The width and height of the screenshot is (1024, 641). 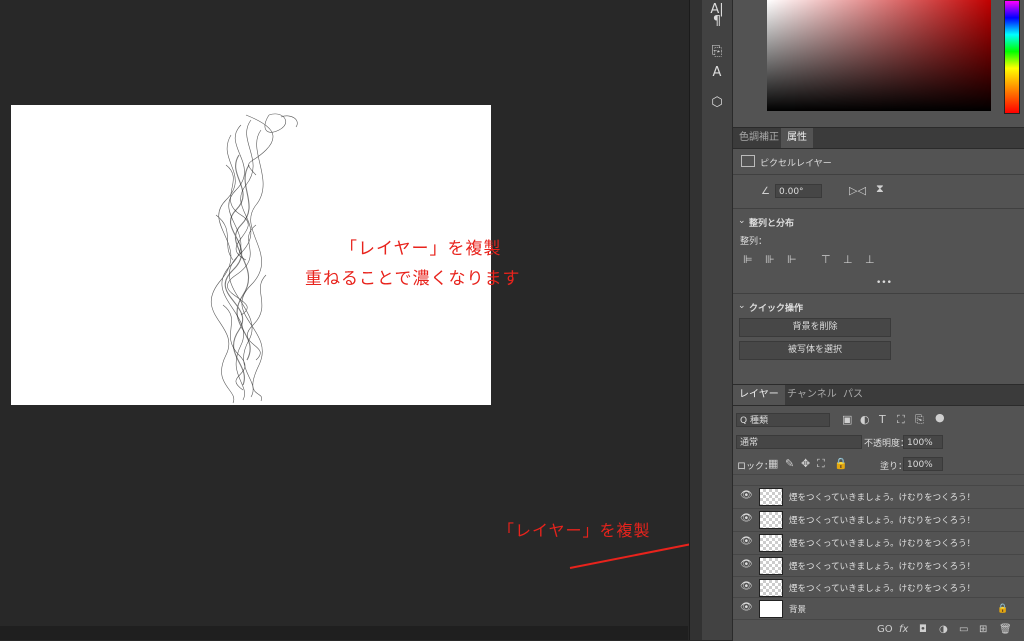 What do you see at coordinates (783, 420) in the screenshot?
I see `layer-filter-select: Q 種類` at bounding box center [783, 420].